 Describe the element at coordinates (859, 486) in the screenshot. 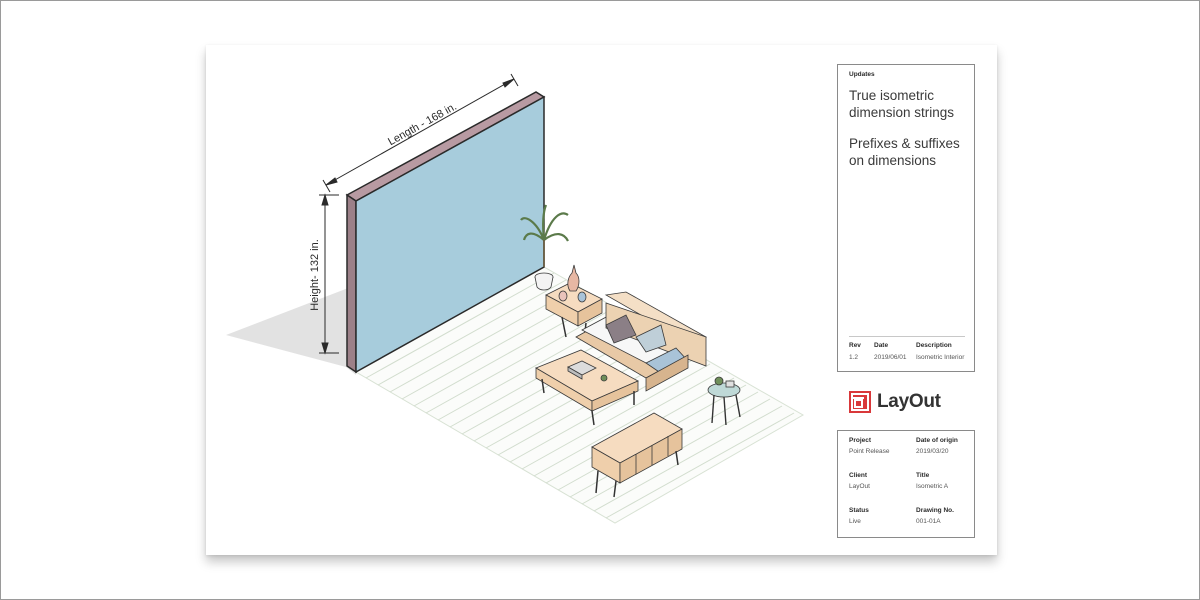

I see `client-value: LayOut` at that location.